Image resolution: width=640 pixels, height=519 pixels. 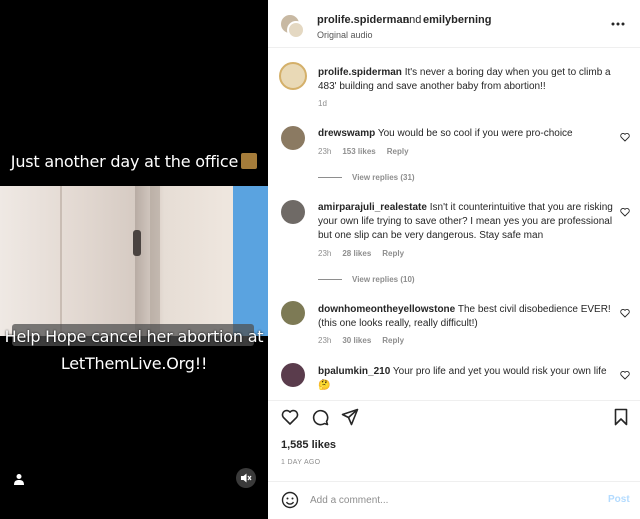 I want to click on header-username-1: prolife.spiderman, so click(x=363, y=20).